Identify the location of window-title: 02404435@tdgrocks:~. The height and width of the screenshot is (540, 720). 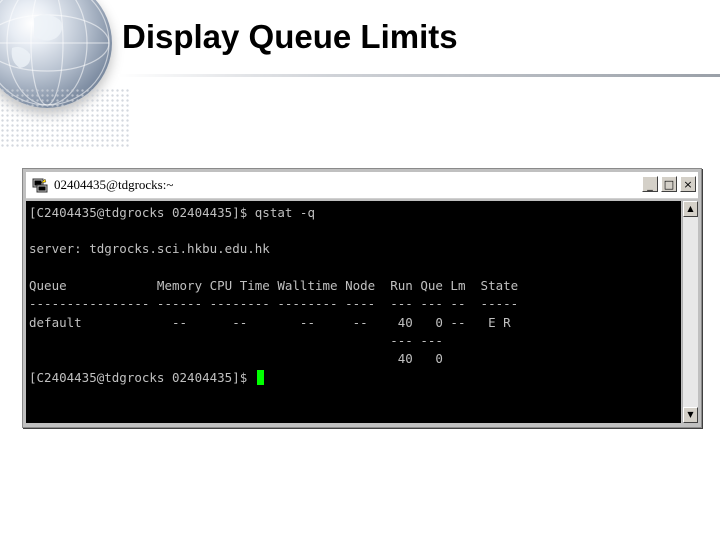
(114, 184).